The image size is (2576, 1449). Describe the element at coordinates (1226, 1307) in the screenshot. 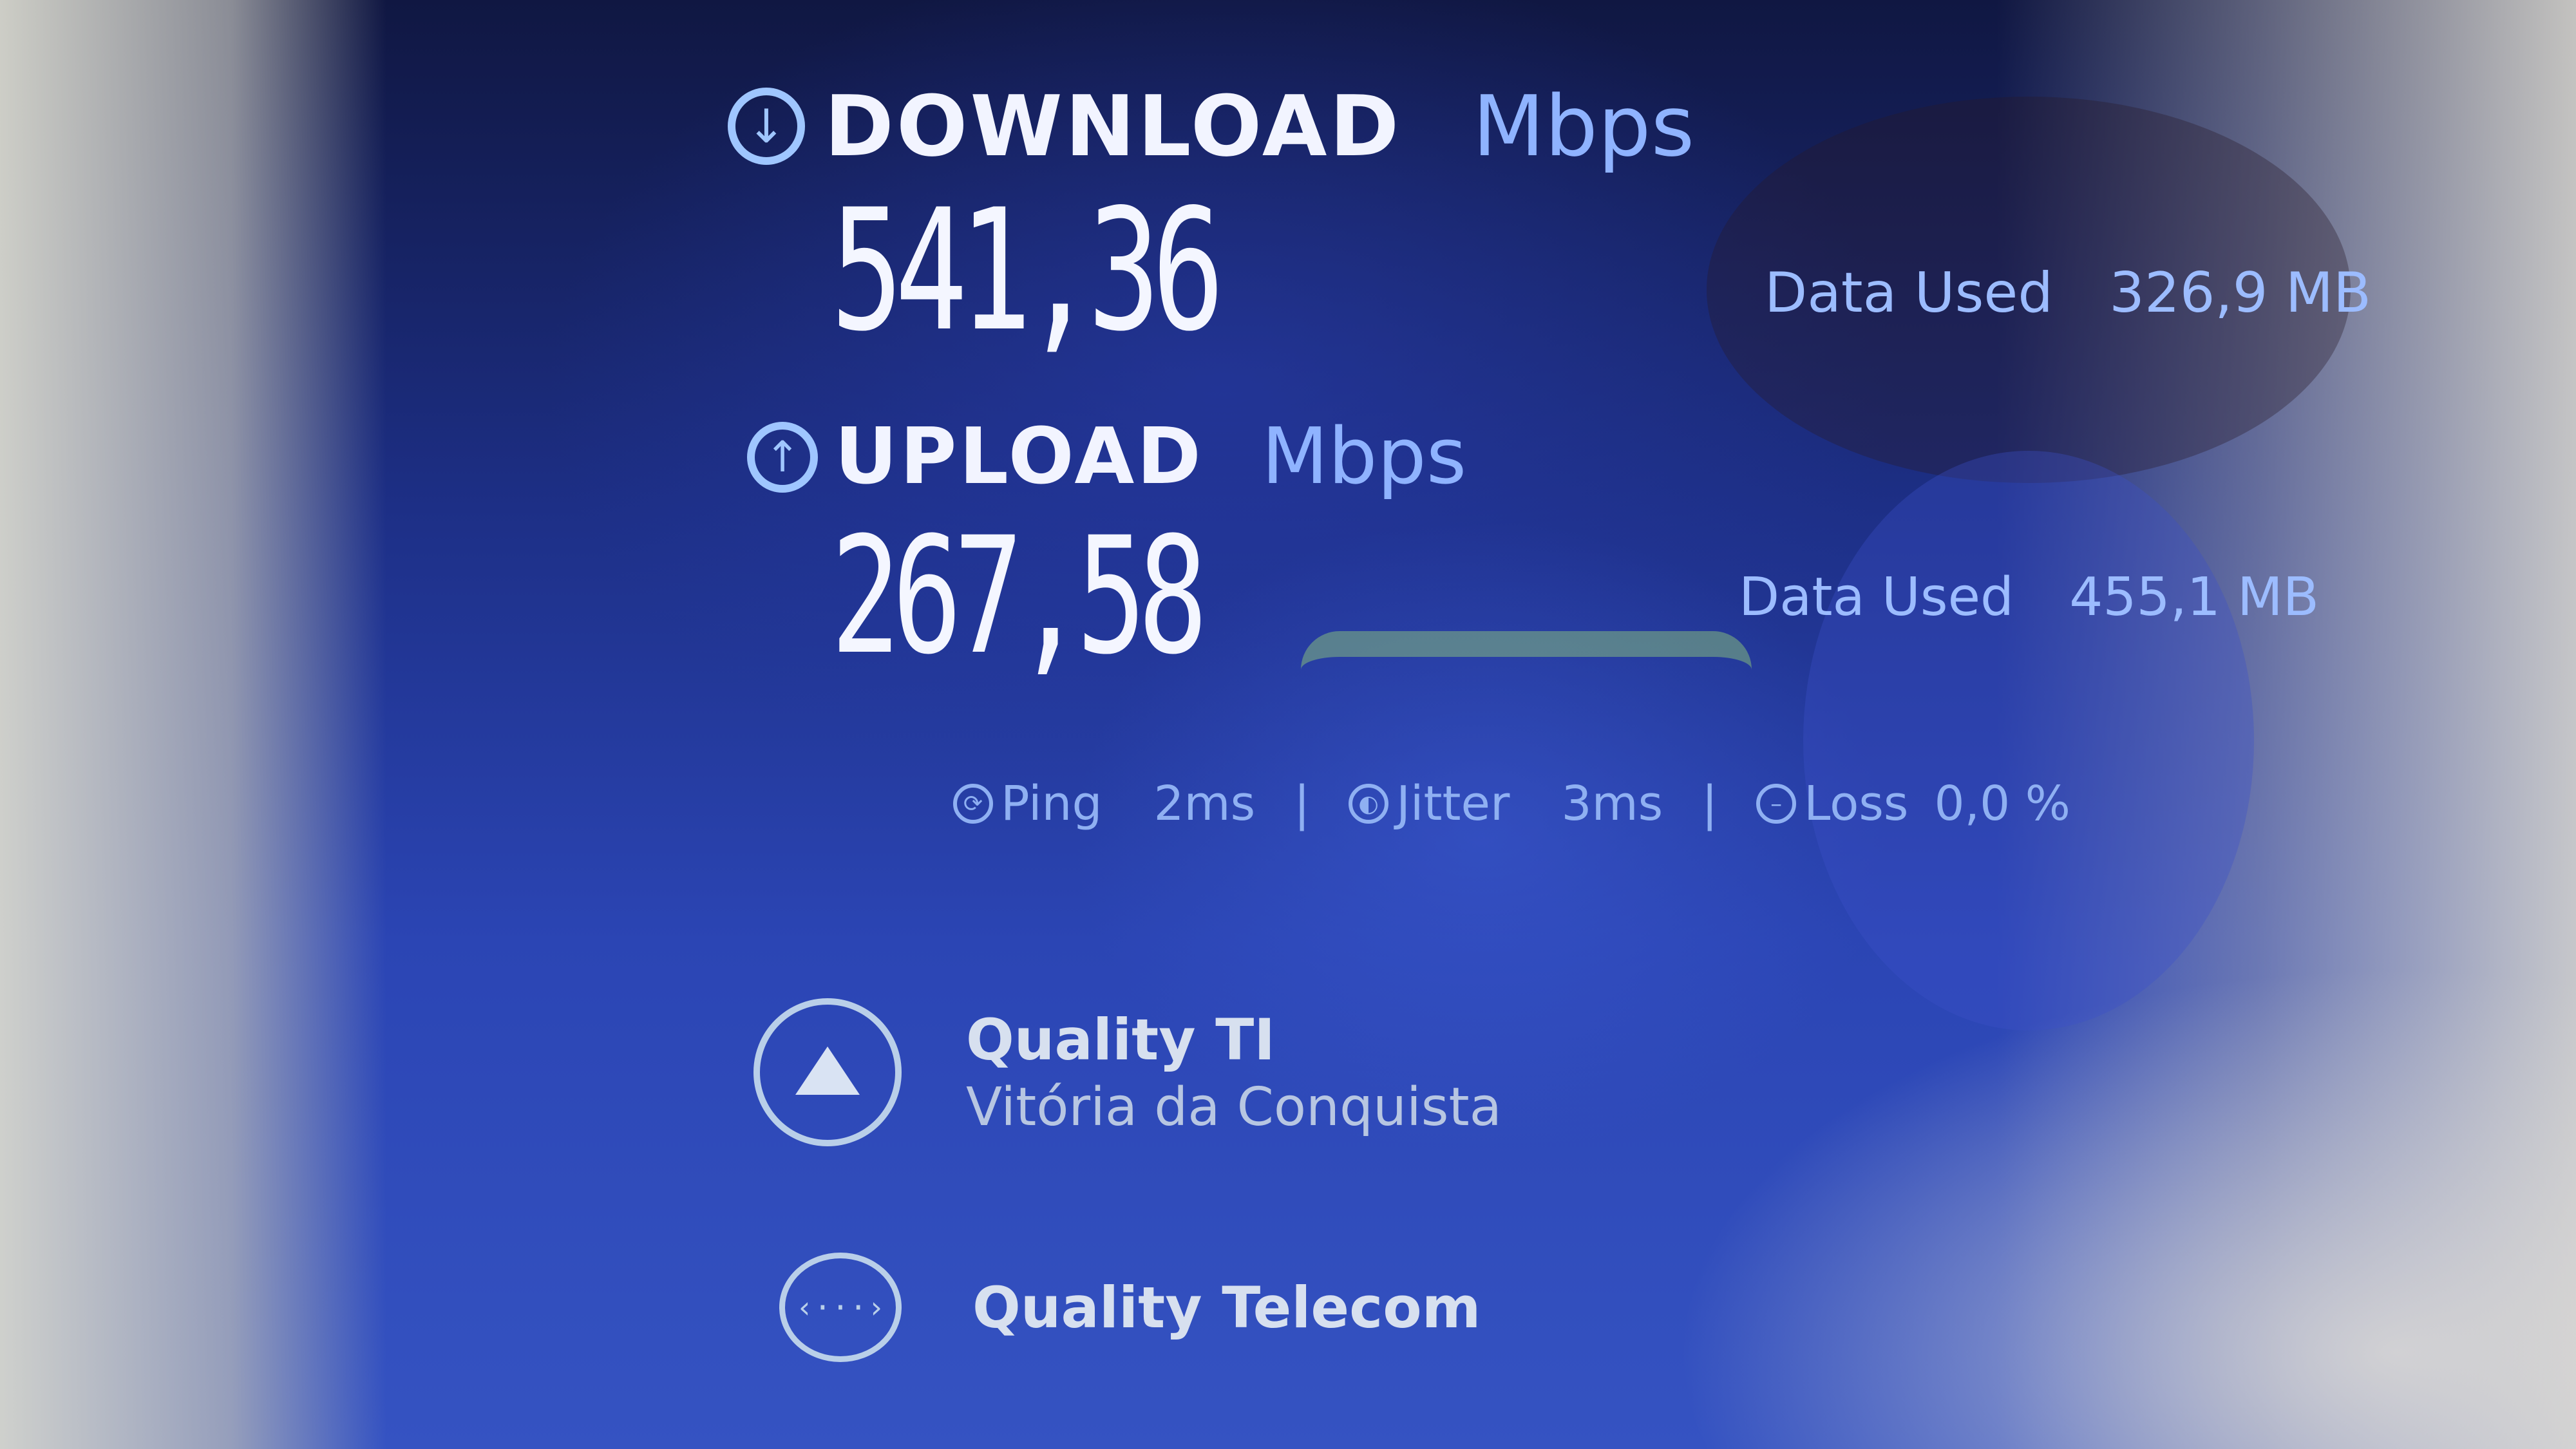

I see `provider-name: Quality Telecom` at that location.